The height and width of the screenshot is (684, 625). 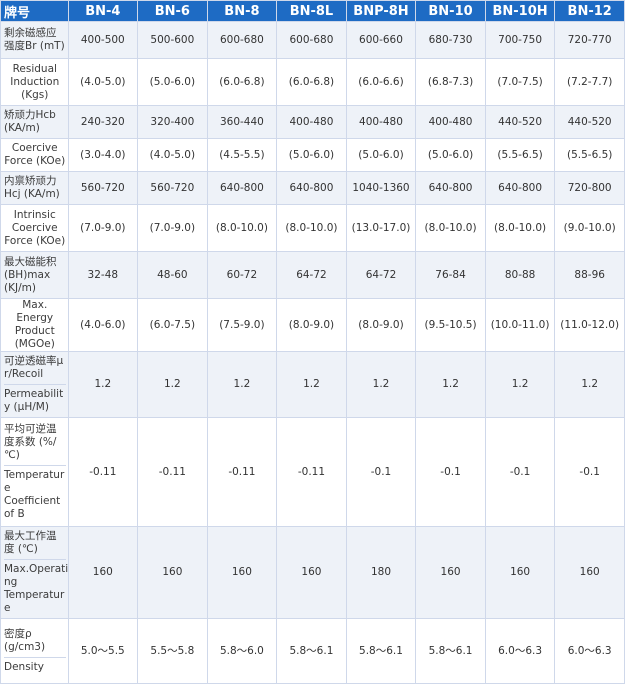 I want to click on value-cell: (6.8-7.3), so click(x=450, y=82).